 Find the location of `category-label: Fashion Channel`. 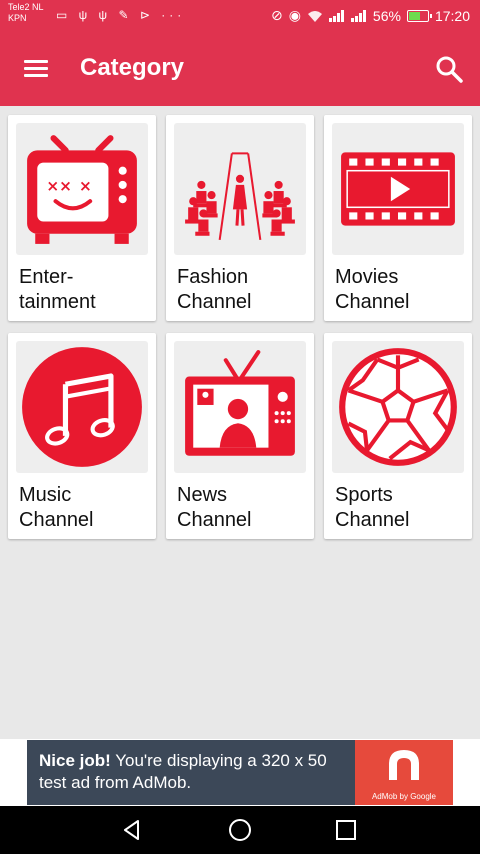

category-label: Fashion Channel is located at coordinates (214, 289).